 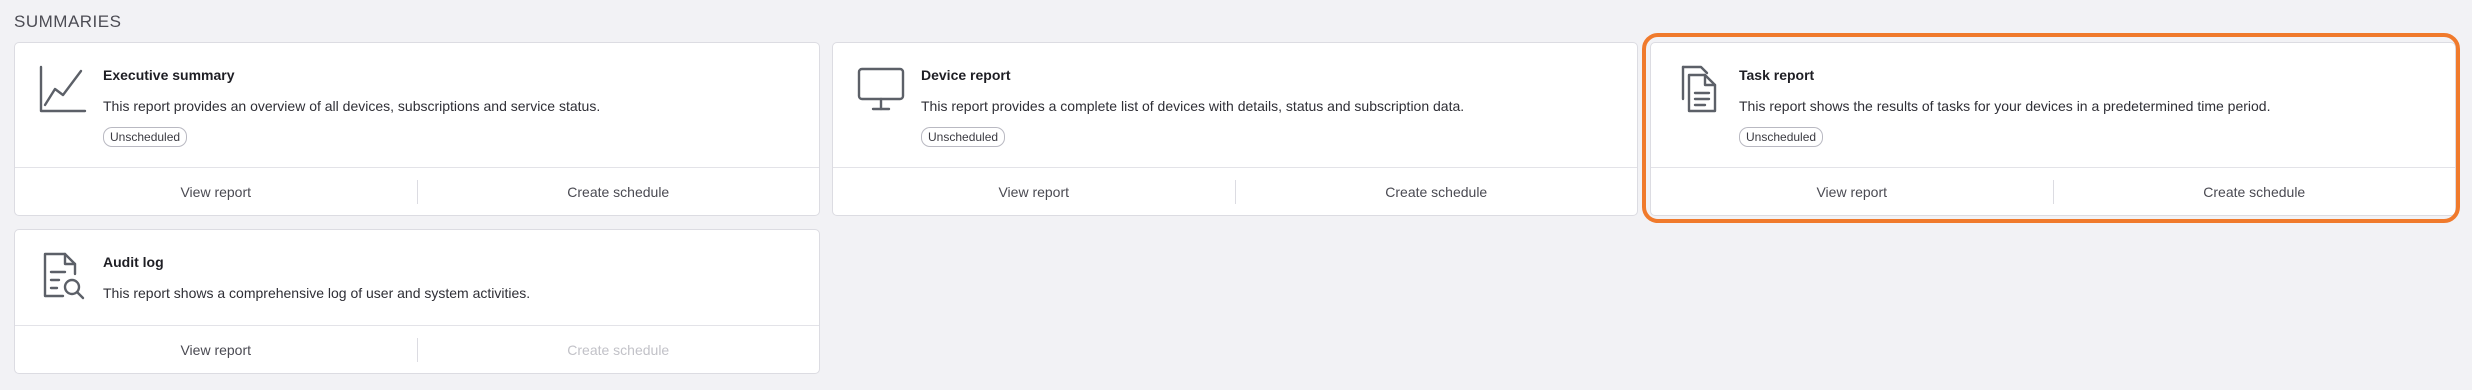 What do you see at coordinates (1777, 75) in the screenshot?
I see `card-title: Task report` at bounding box center [1777, 75].